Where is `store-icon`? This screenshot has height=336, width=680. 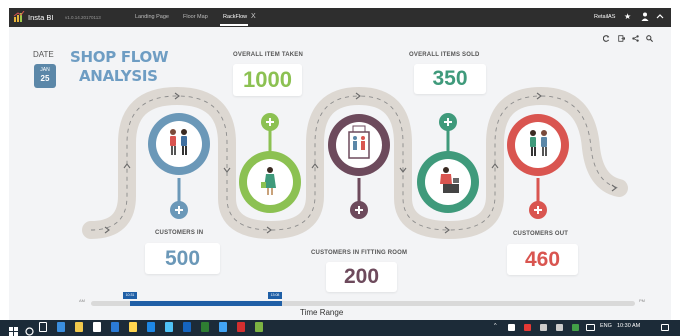 store-icon is located at coordinates (97, 327).